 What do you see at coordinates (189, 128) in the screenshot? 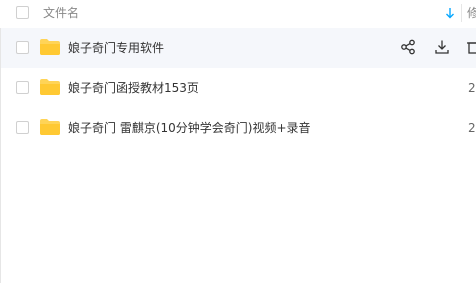
I see `file-name: 娘子奇门 雷麒京(10分钟学会奇门)视频+录音` at bounding box center [189, 128].